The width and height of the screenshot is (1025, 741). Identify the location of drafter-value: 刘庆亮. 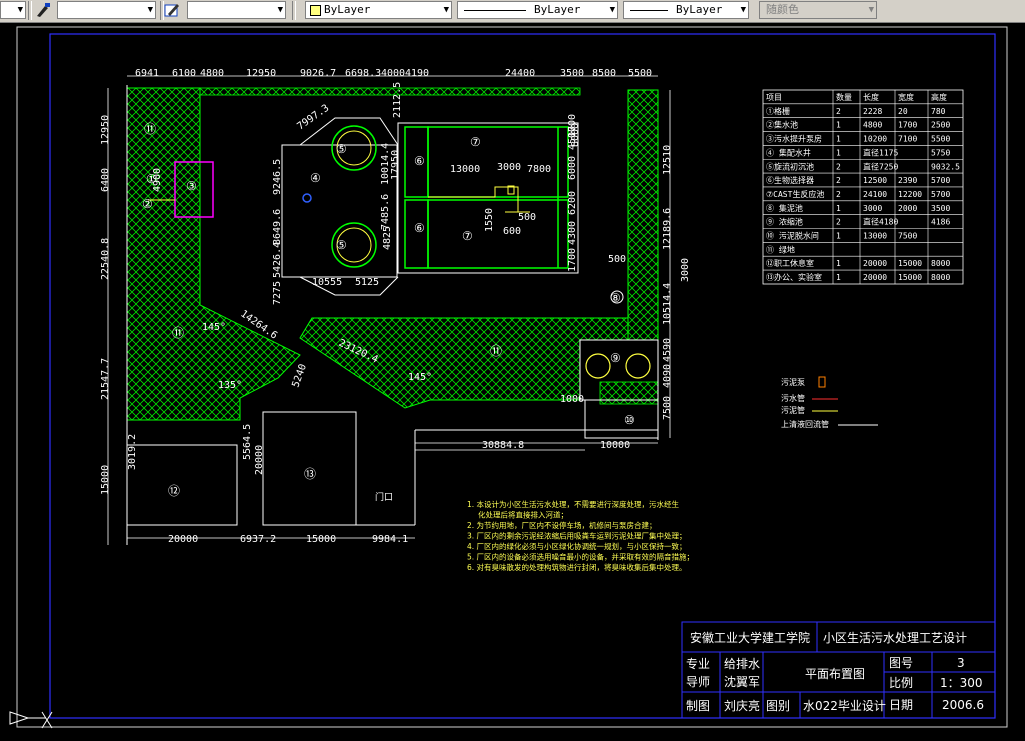
(742, 705).